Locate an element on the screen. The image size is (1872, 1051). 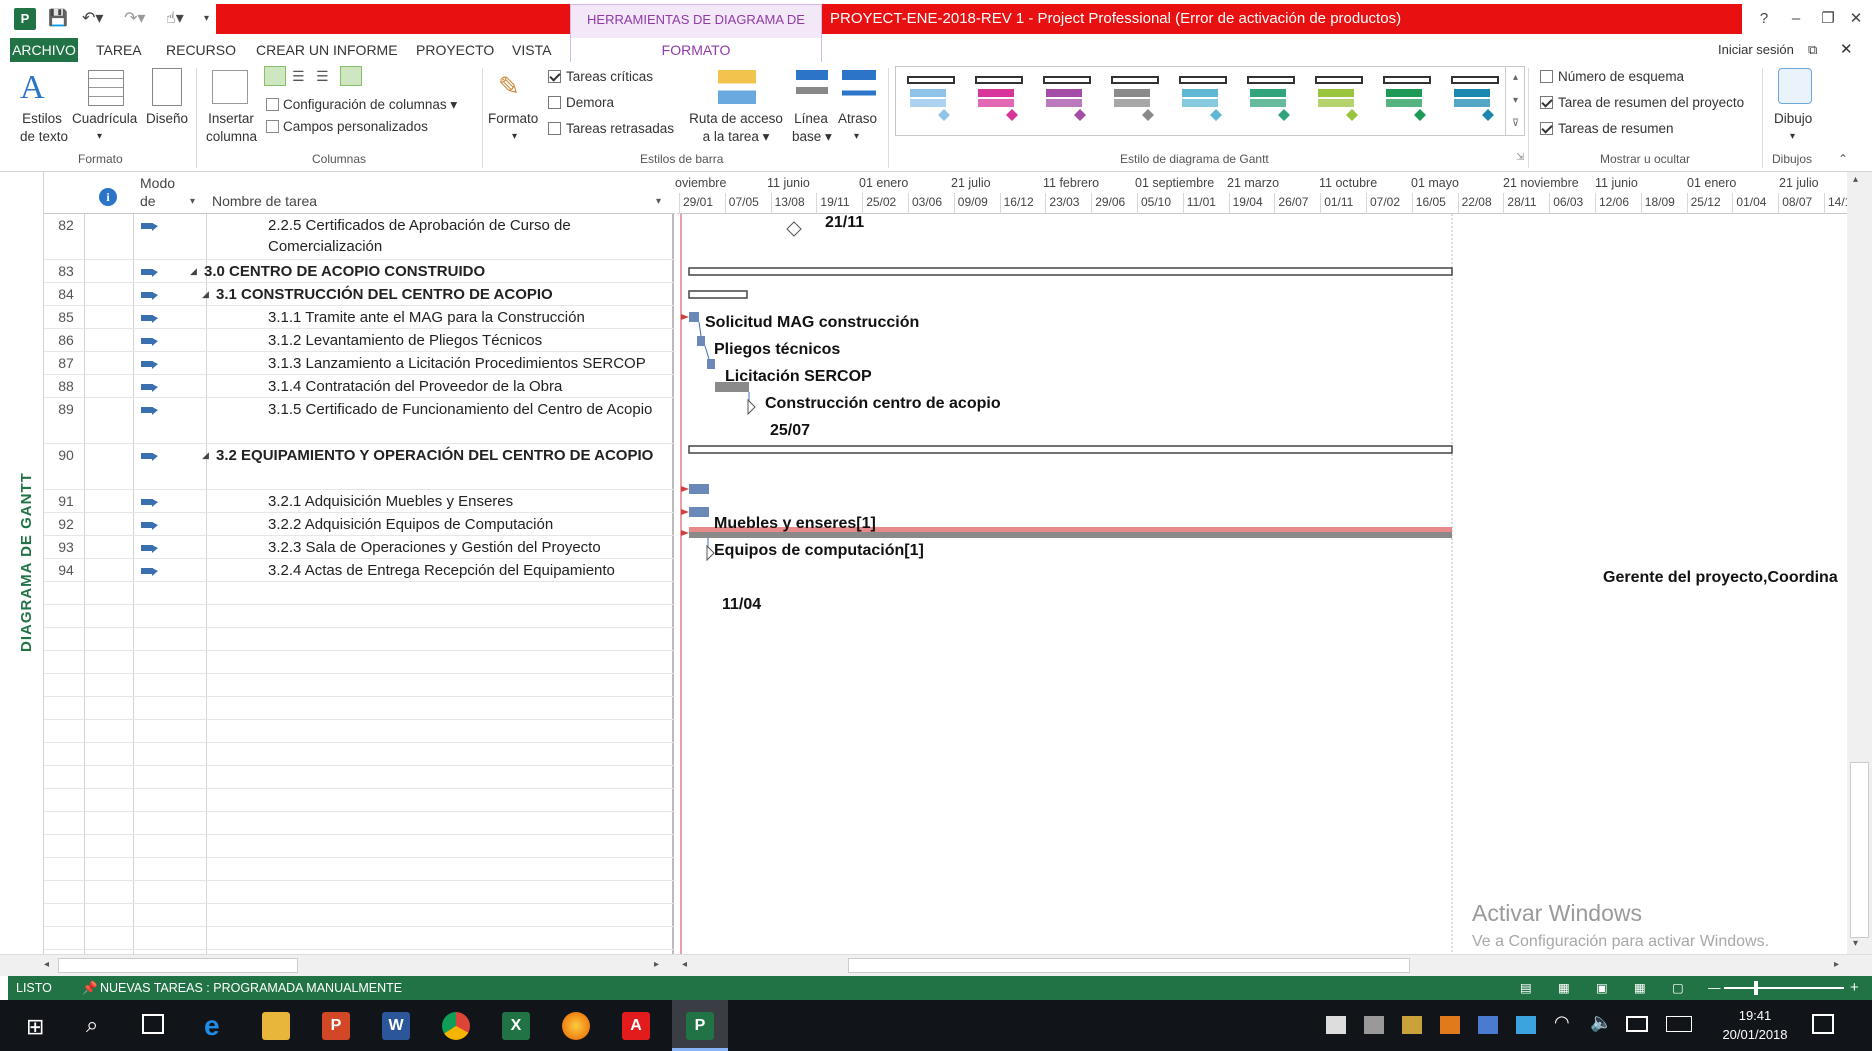
format-dropdown-icon: ▾ is located at coordinates (514, 137).